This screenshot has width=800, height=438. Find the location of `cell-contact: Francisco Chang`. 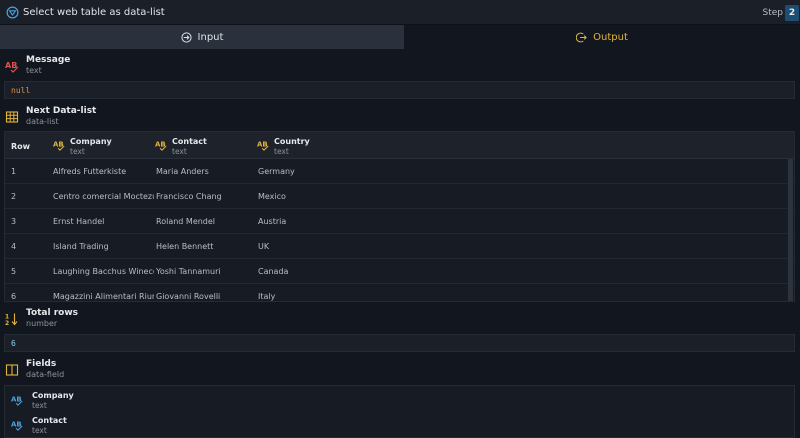

cell-contact: Francisco Chang is located at coordinates (189, 196).